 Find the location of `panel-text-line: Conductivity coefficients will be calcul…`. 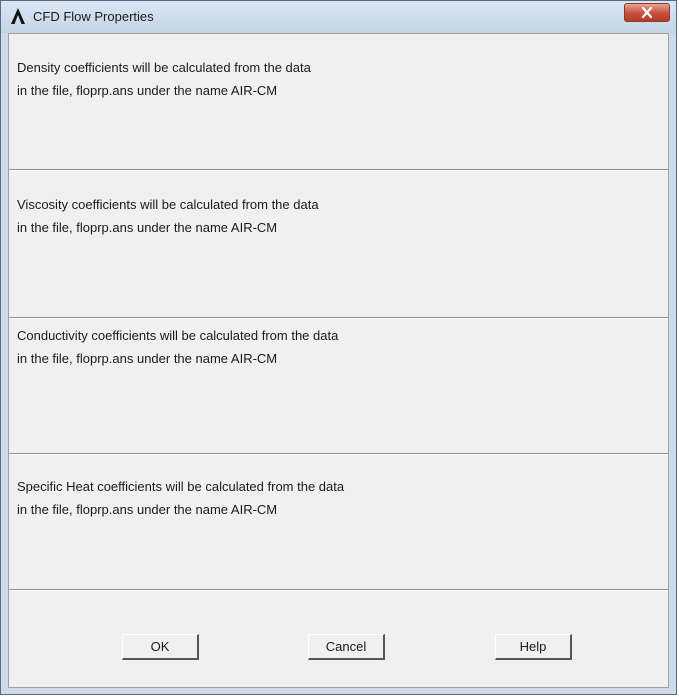

panel-text-line: Conductivity coefficients will be calcul… is located at coordinates (178, 335).